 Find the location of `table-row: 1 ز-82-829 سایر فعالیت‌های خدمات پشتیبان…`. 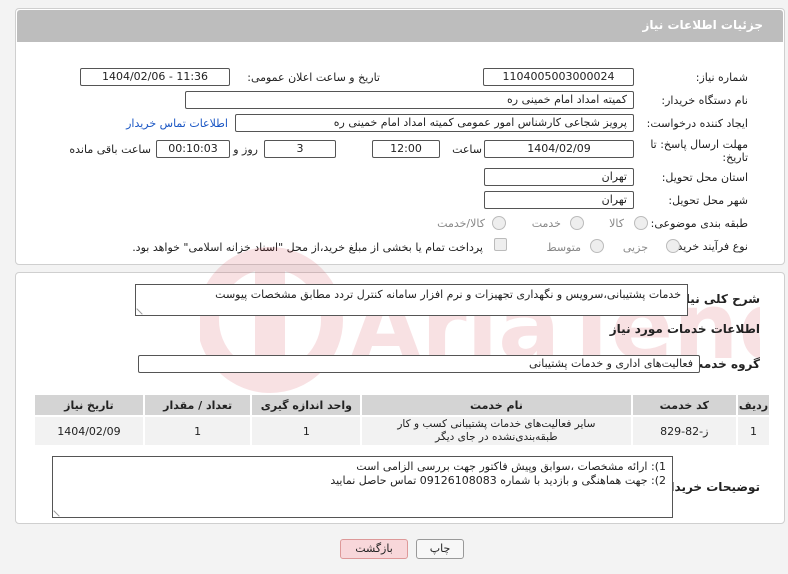

table-row: 1 ز-82-829 سایر فعالیت‌های خدمات پشتیبان… is located at coordinates (402, 431).